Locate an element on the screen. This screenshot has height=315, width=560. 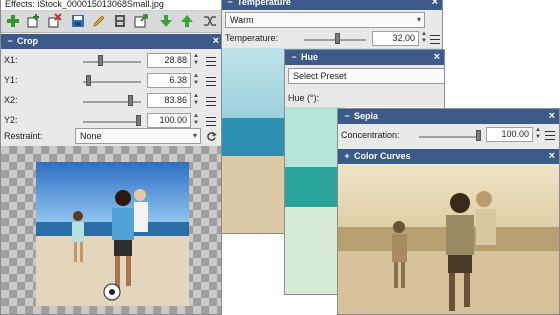
hue-header: − Hue × is located at coordinates (364, 57).